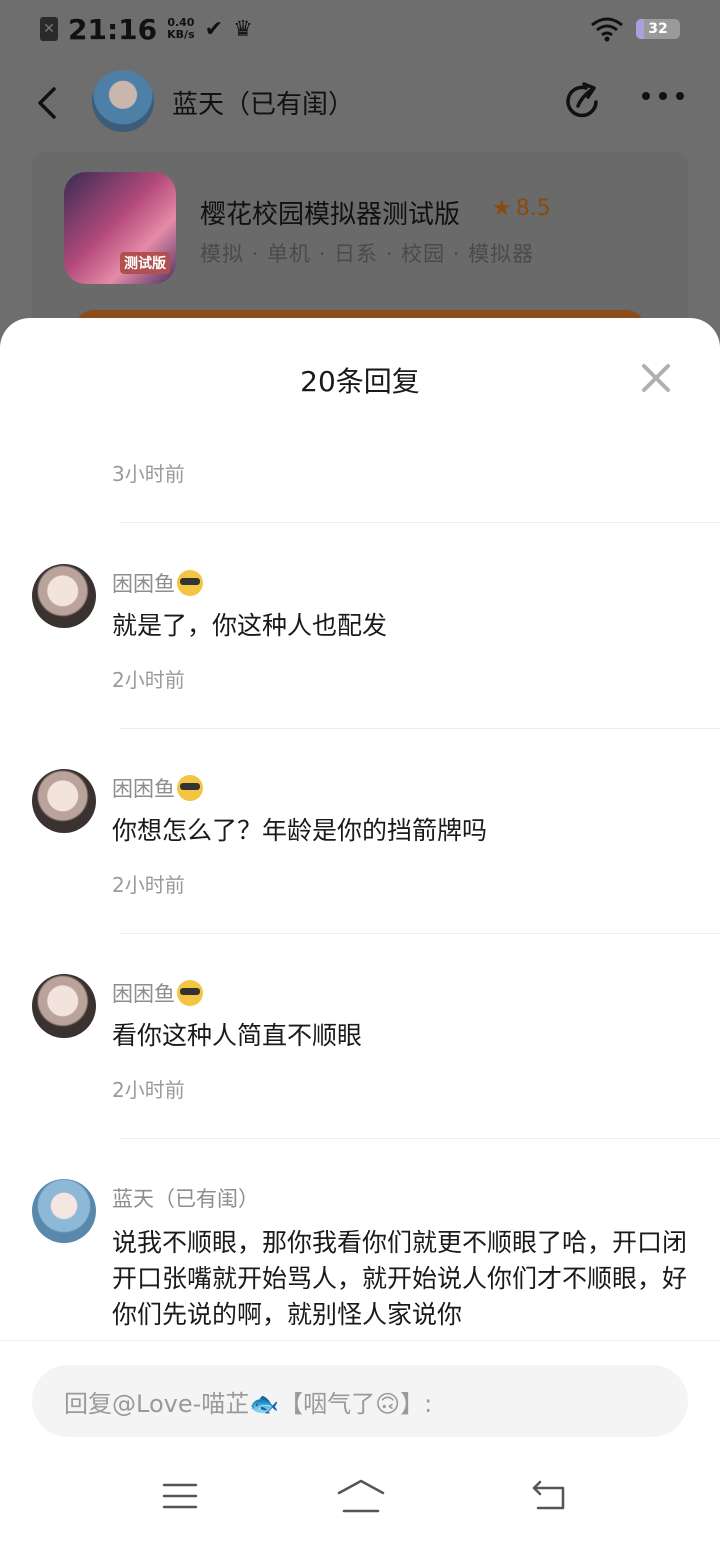 The width and height of the screenshot is (720, 1544). Describe the element at coordinates (181, 34) in the screenshot. I see `network-speed-unit: KB/s` at that location.